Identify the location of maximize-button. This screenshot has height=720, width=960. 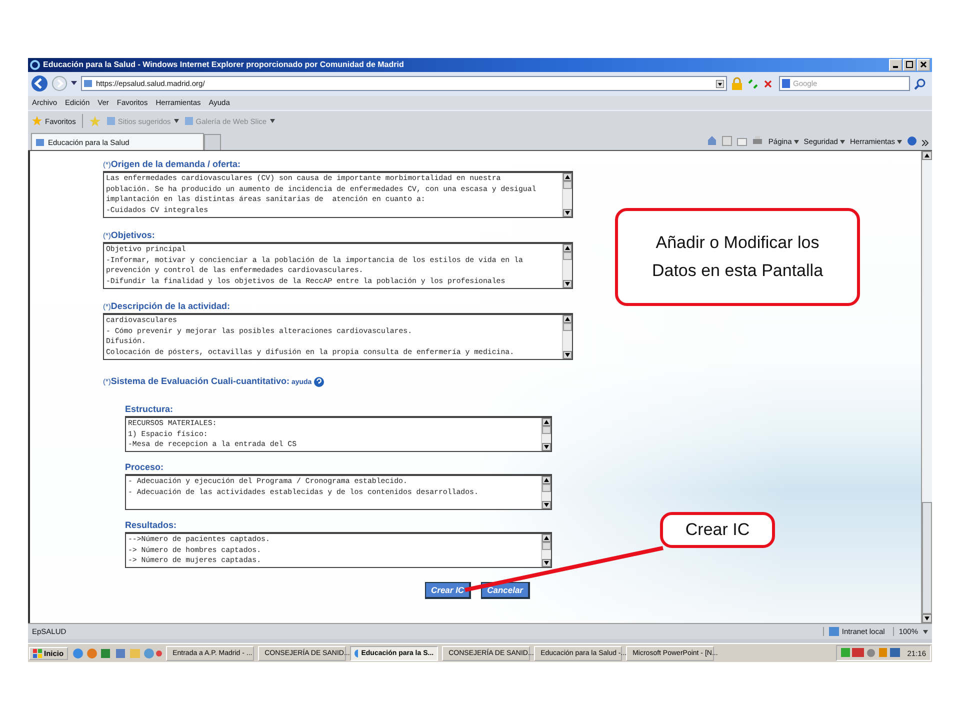
(909, 64).